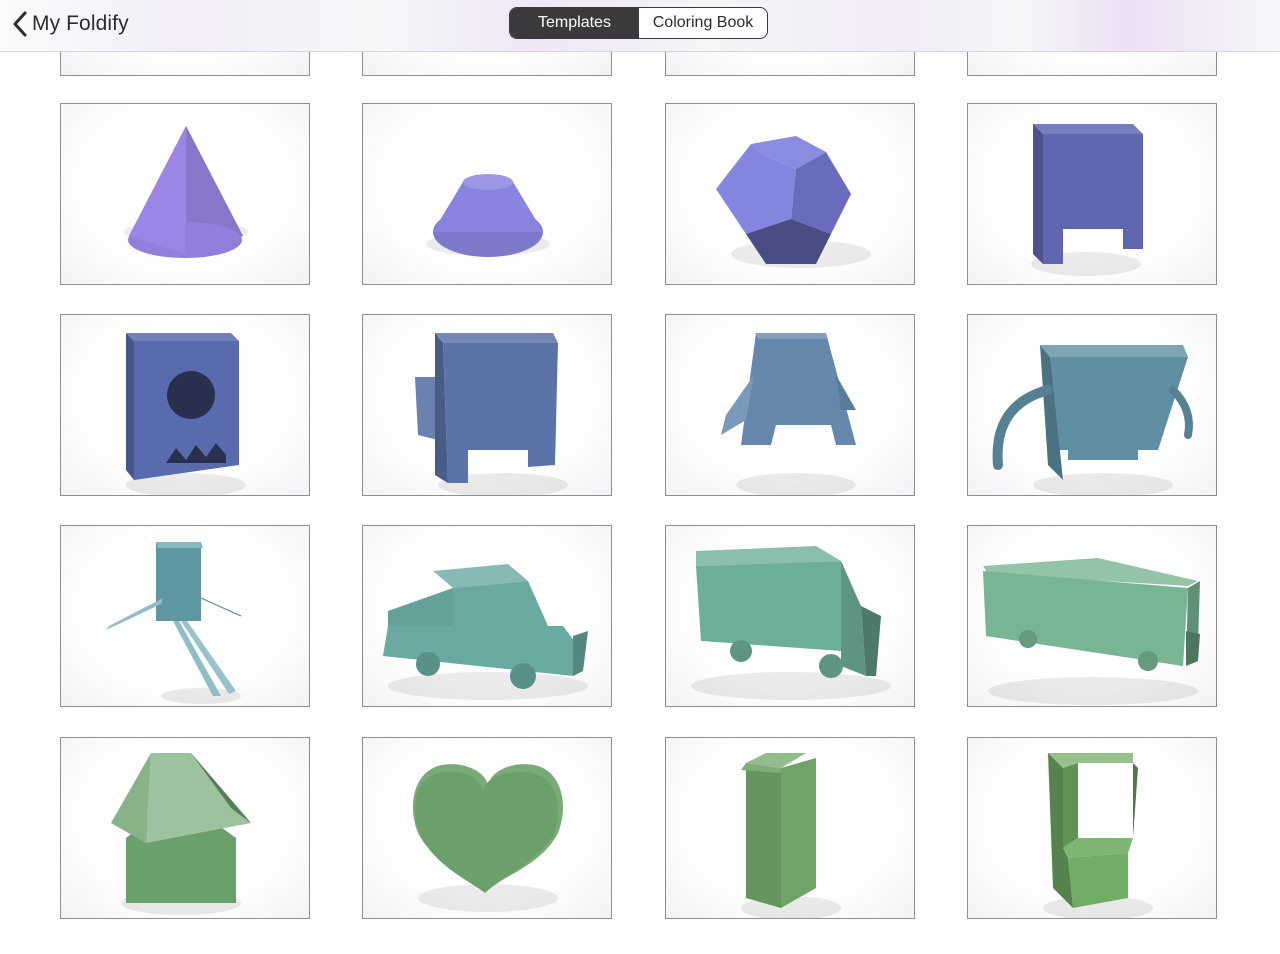 Image resolution: width=1280 pixels, height=954 pixels. I want to click on template-creature-arms, so click(1092, 405).